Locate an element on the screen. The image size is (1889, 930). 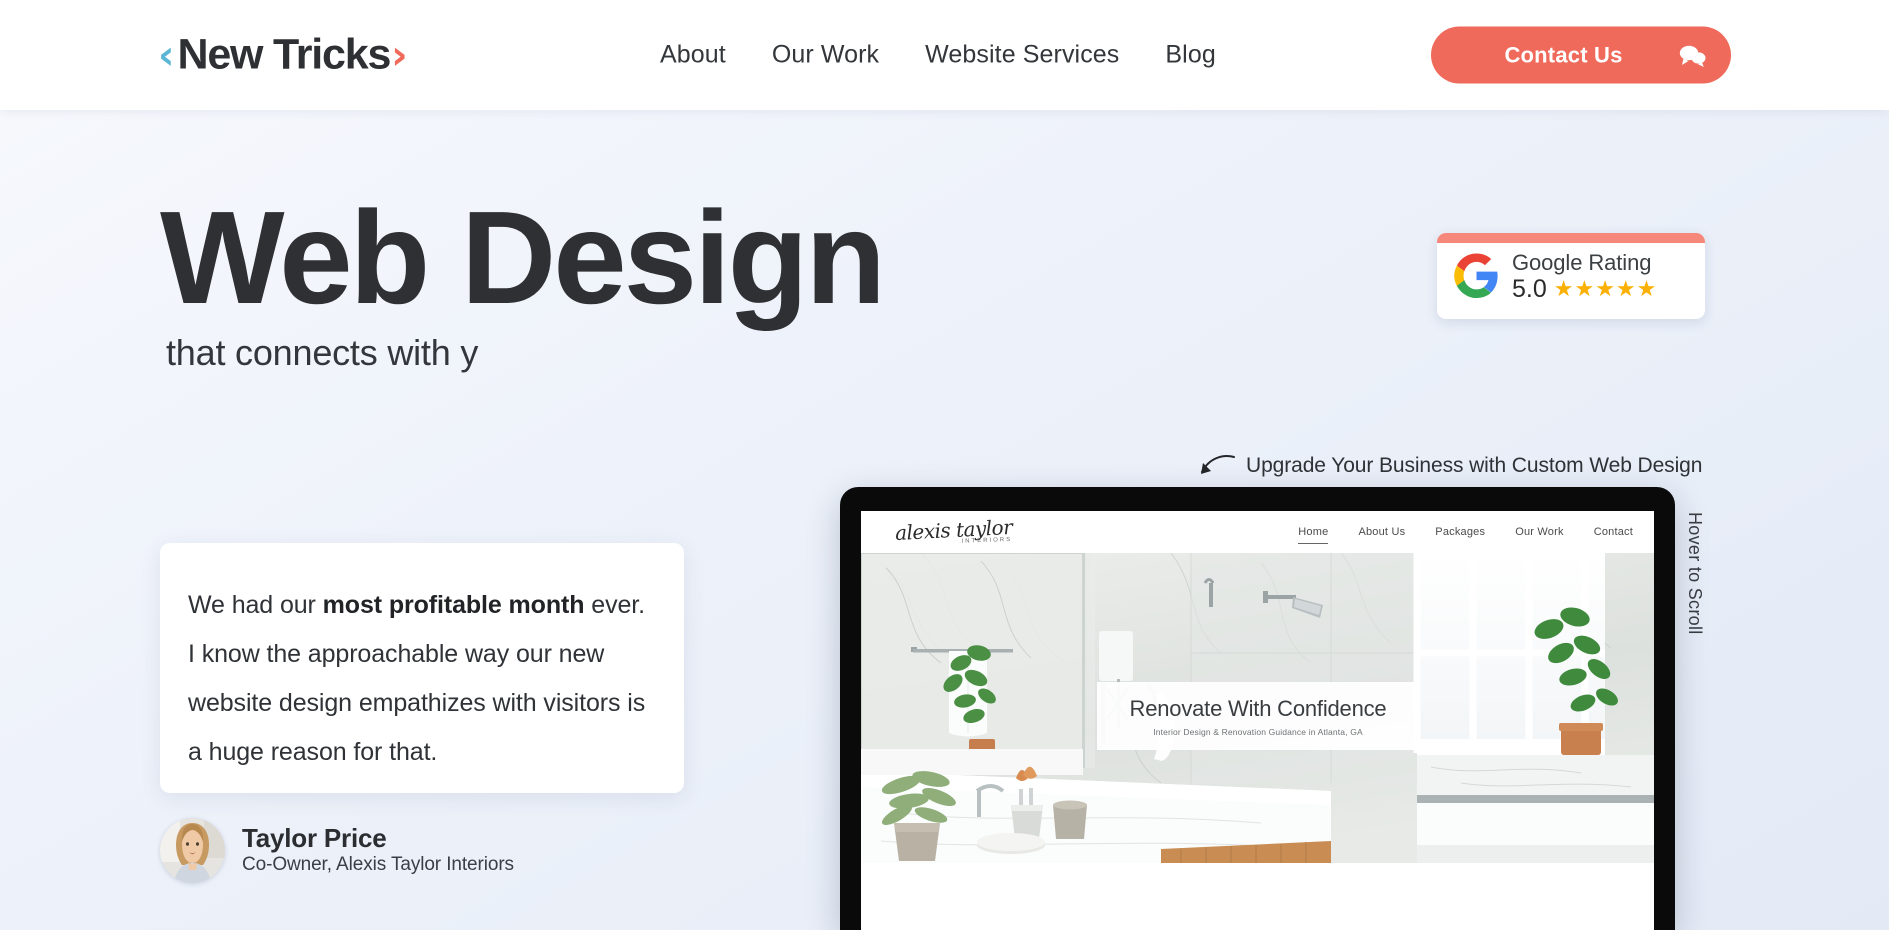
preview-site-nav: Home About Us Packages Our Work Contact is located at coordinates (1465, 535).